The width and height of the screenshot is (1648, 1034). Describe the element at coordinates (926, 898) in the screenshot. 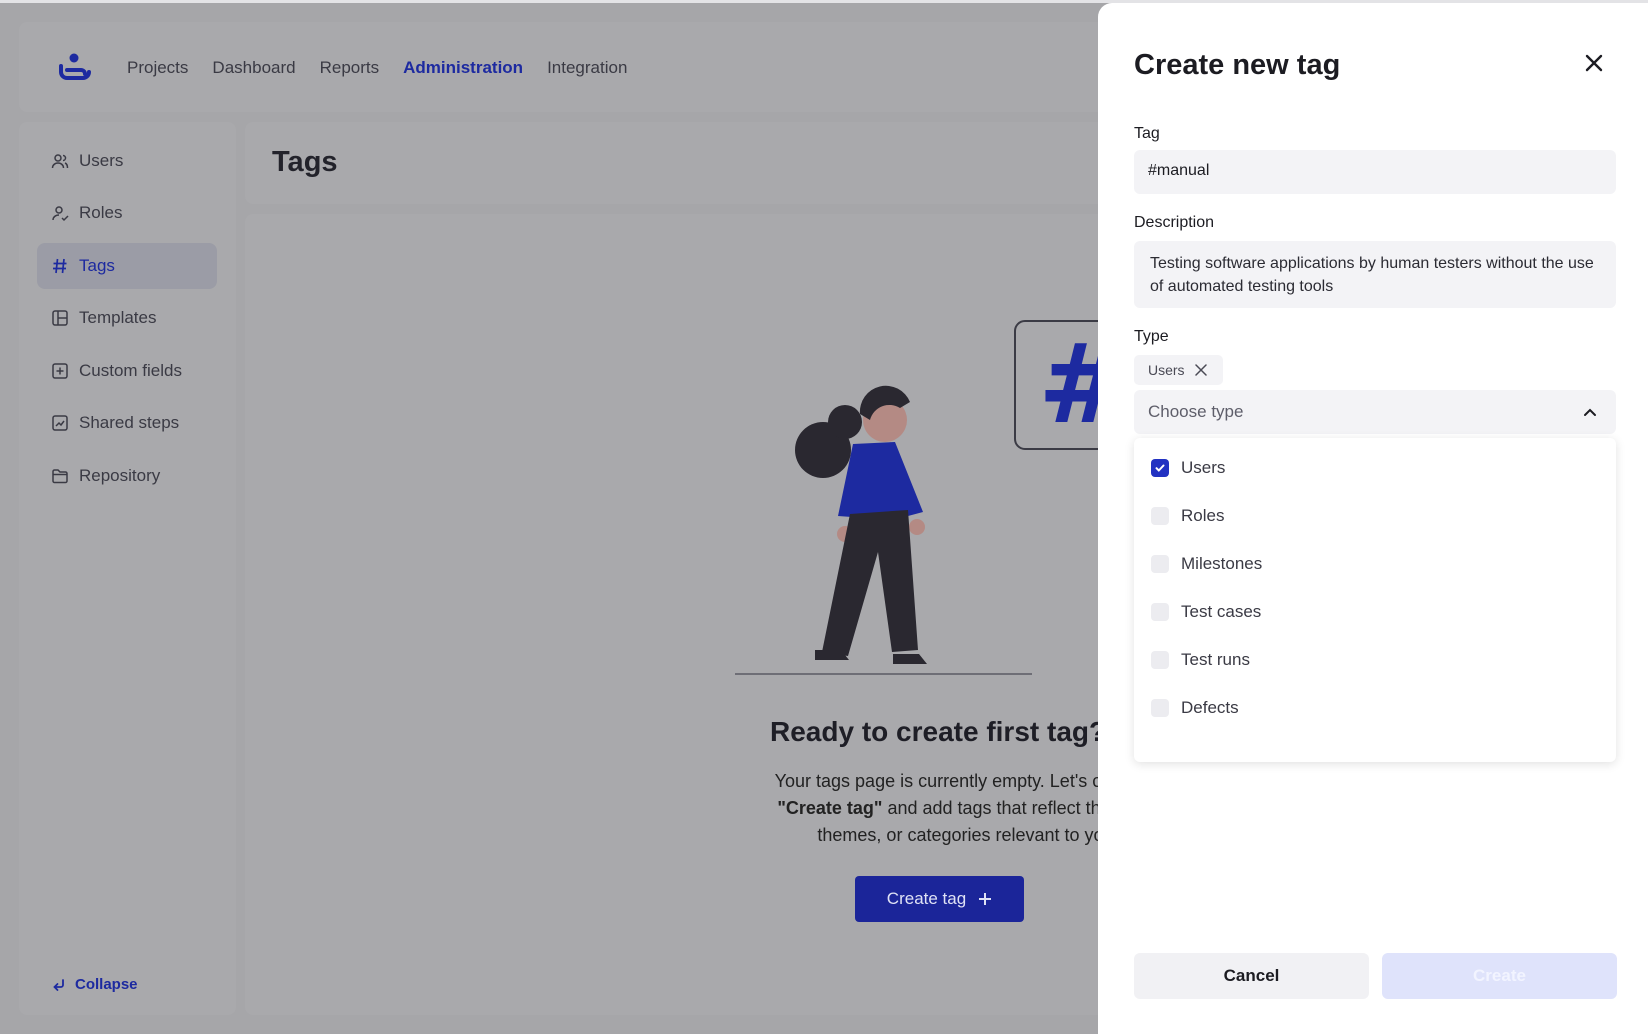

I see `create-tag-label: Create tag` at that location.